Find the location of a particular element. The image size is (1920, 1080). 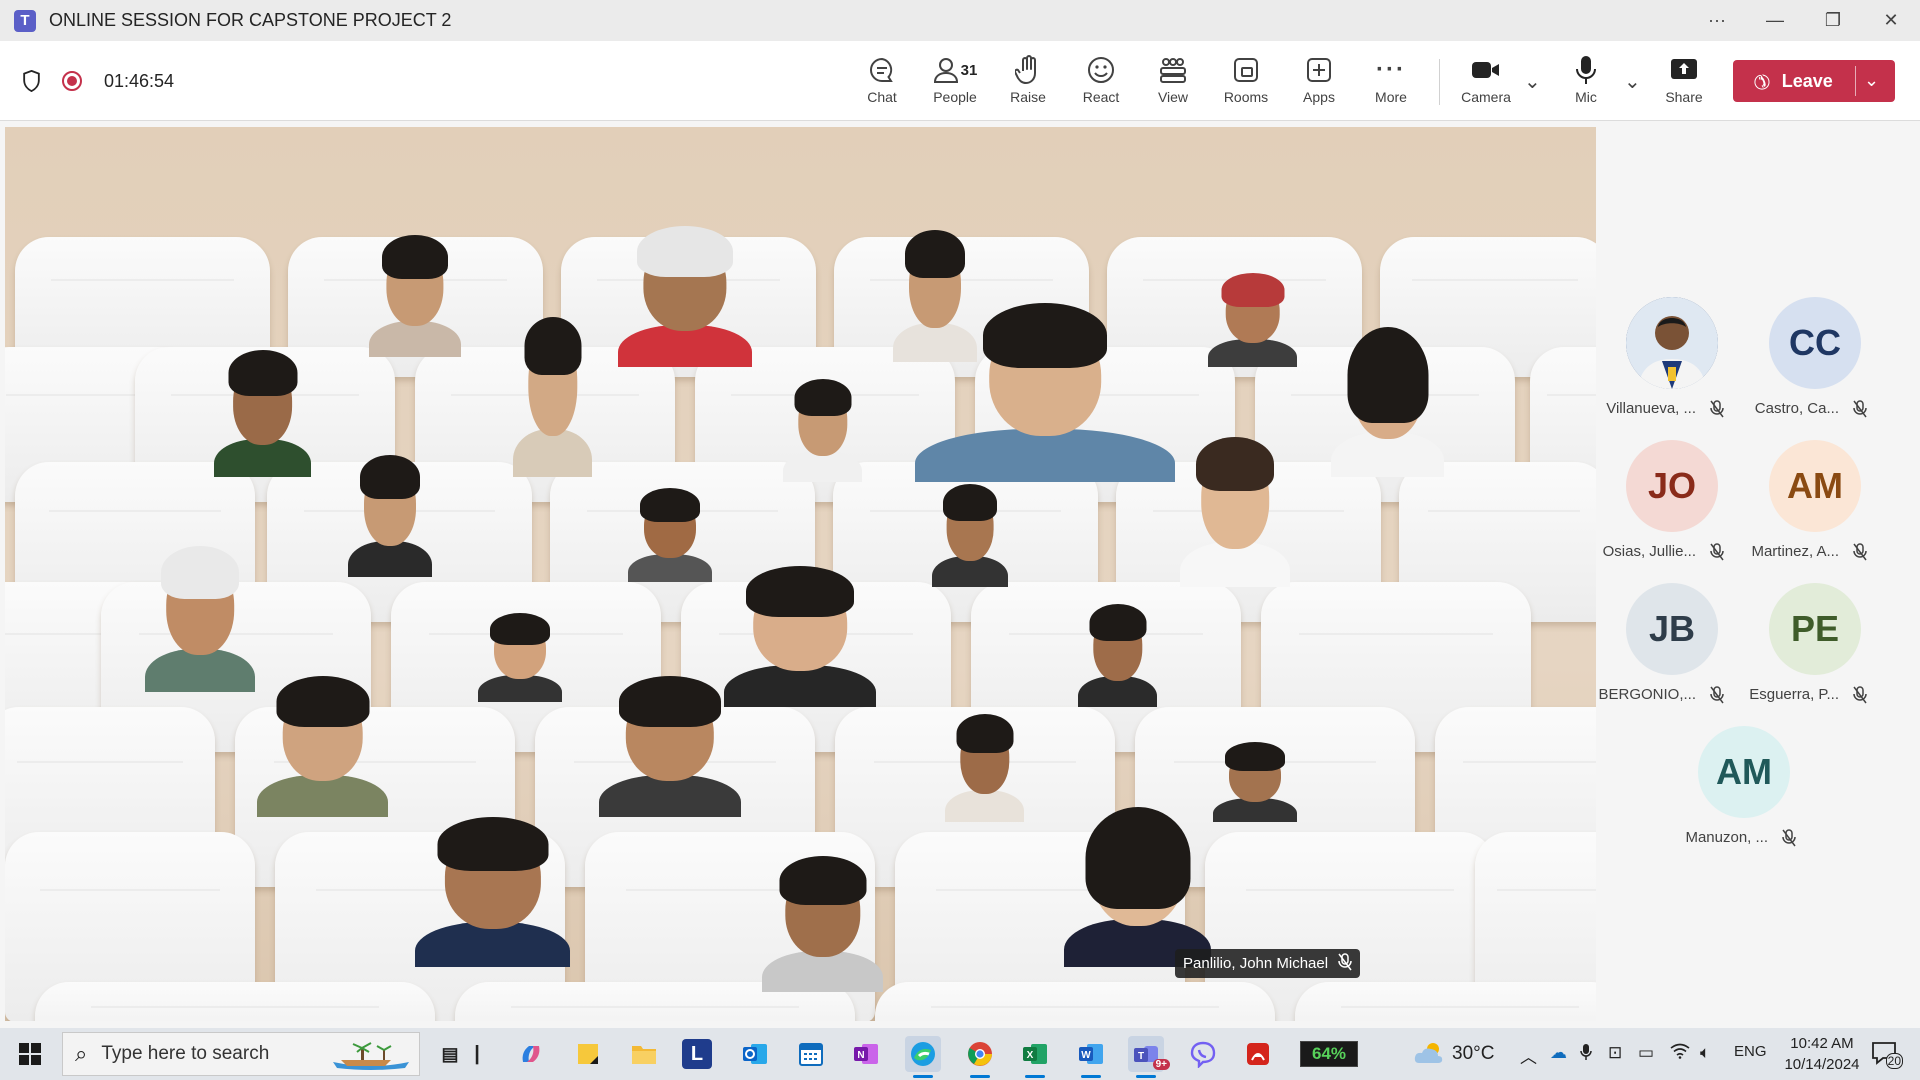

share-button: Share is located at coordinates (1684, 79).